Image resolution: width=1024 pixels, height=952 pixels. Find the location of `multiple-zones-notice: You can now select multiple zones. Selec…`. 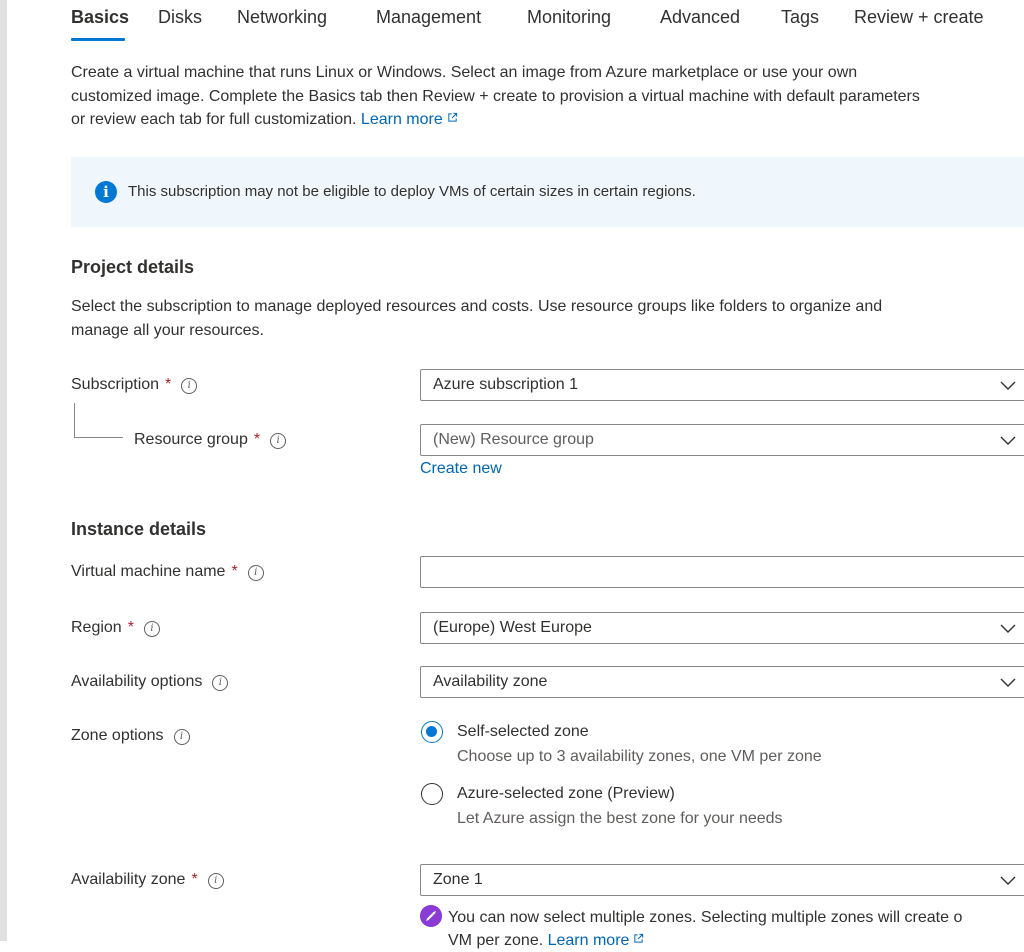

multiple-zones-notice: You can now select multiple zones. Selec… is located at coordinates (705, 929).